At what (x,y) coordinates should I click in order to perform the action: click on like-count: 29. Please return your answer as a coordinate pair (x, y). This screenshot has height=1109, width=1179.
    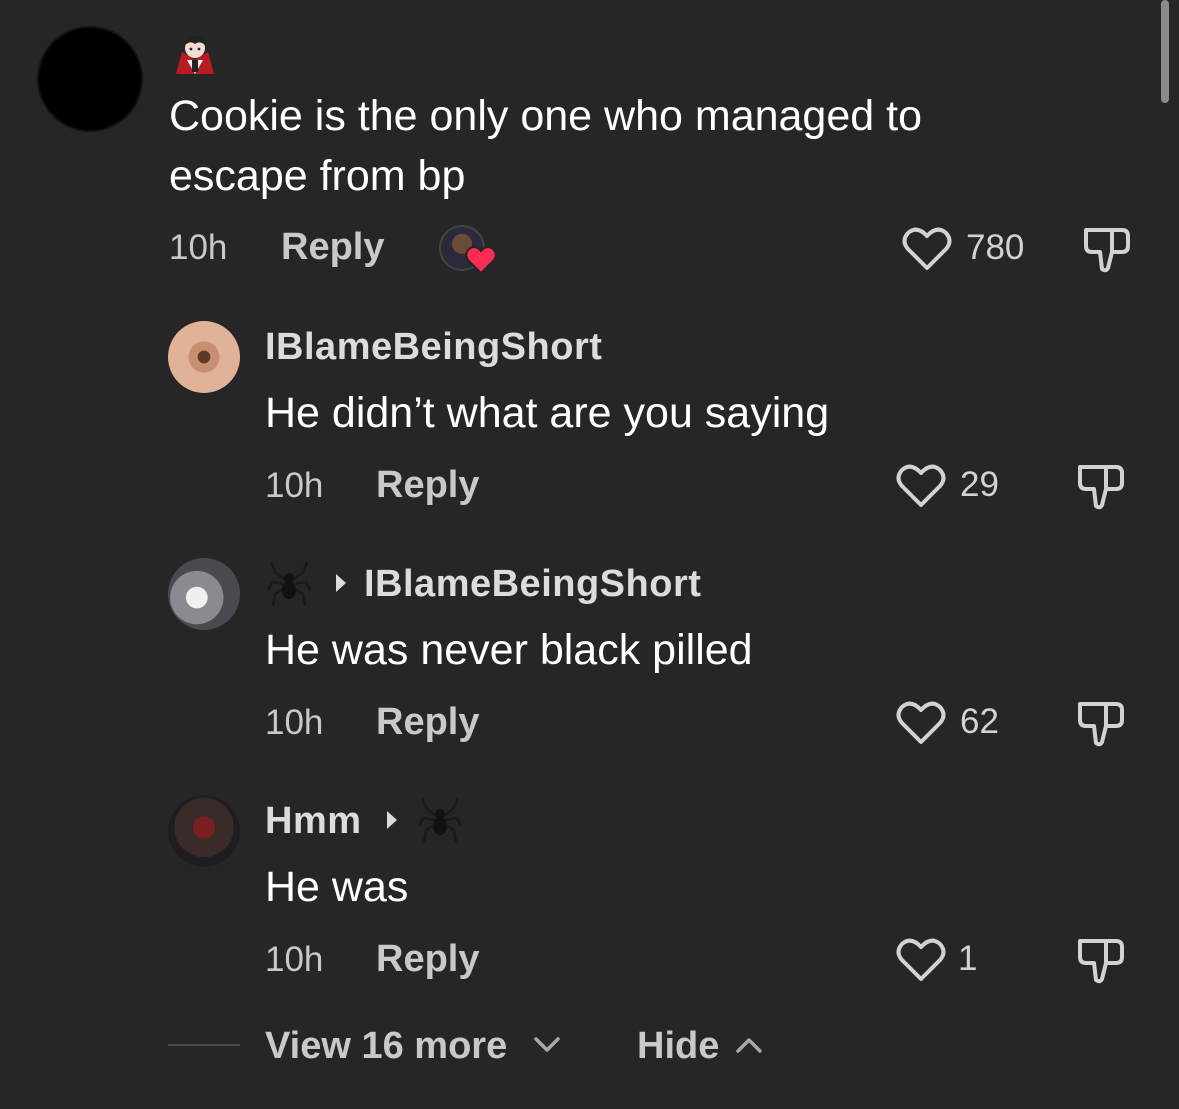
    Looking at the image, I should click on (979, 484).